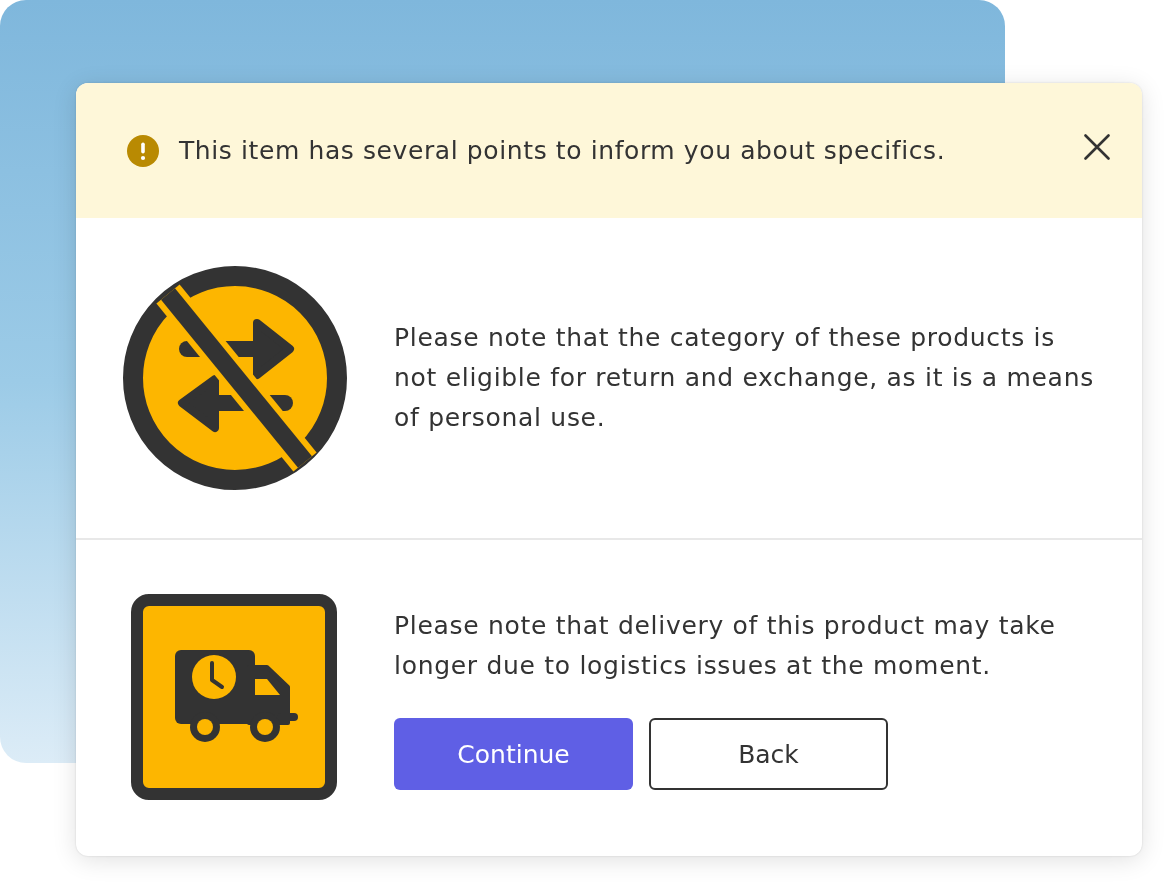 The width and height of the screenshot is (1173, 893). Describe the element at coordinates (1097, 146) in the screenshot. I see `close-icon` at that location.